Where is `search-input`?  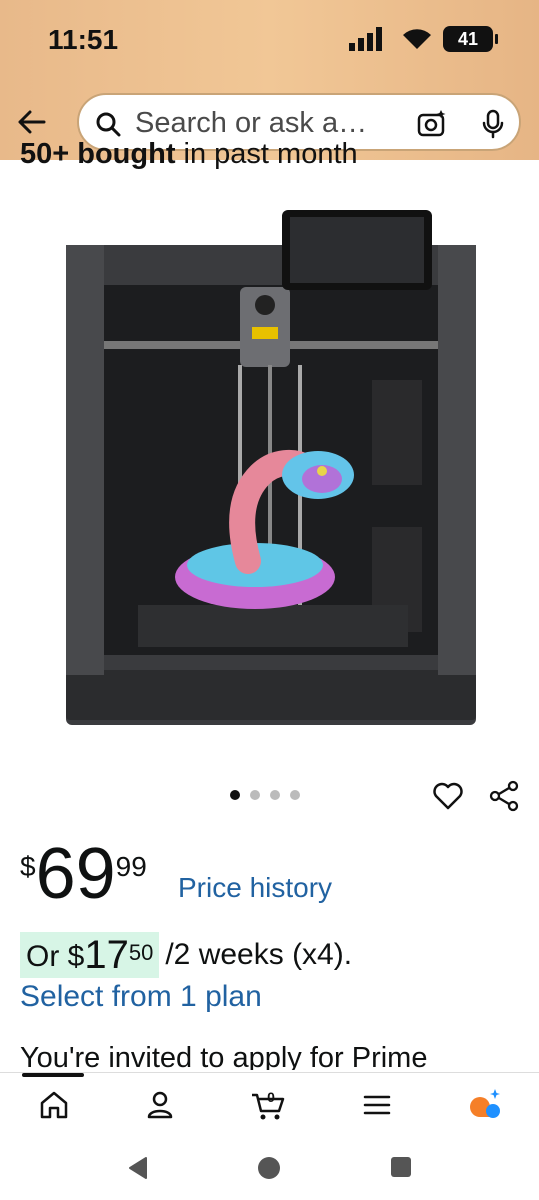
search-input is located at coordinates (260, 123).